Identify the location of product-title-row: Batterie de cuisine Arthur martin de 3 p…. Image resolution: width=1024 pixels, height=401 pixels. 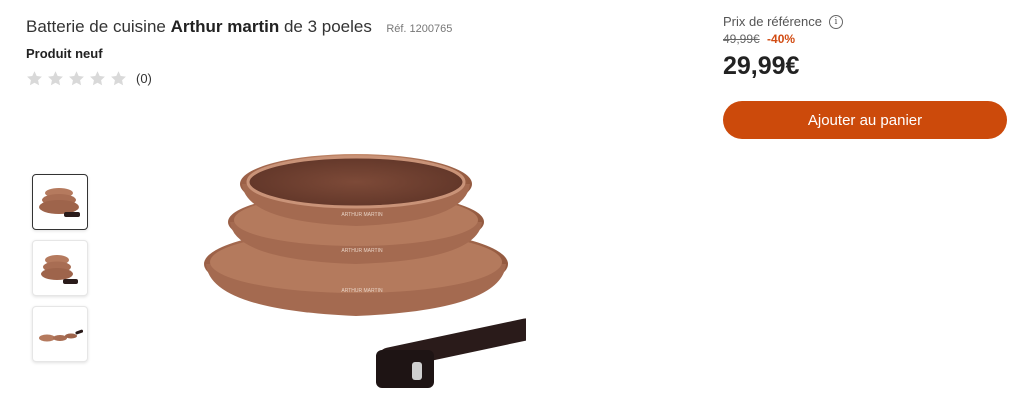
(239, 27).